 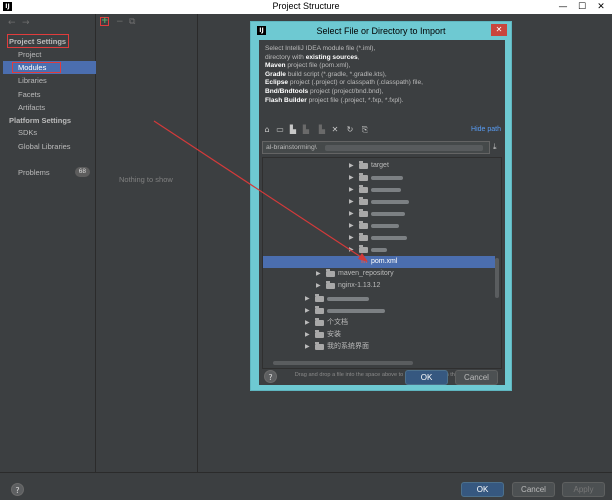 What do you see at coordinates (293, 129) in the screenshot?
I see `project-folder-icon: ▙` at bounding box center [293, 129].